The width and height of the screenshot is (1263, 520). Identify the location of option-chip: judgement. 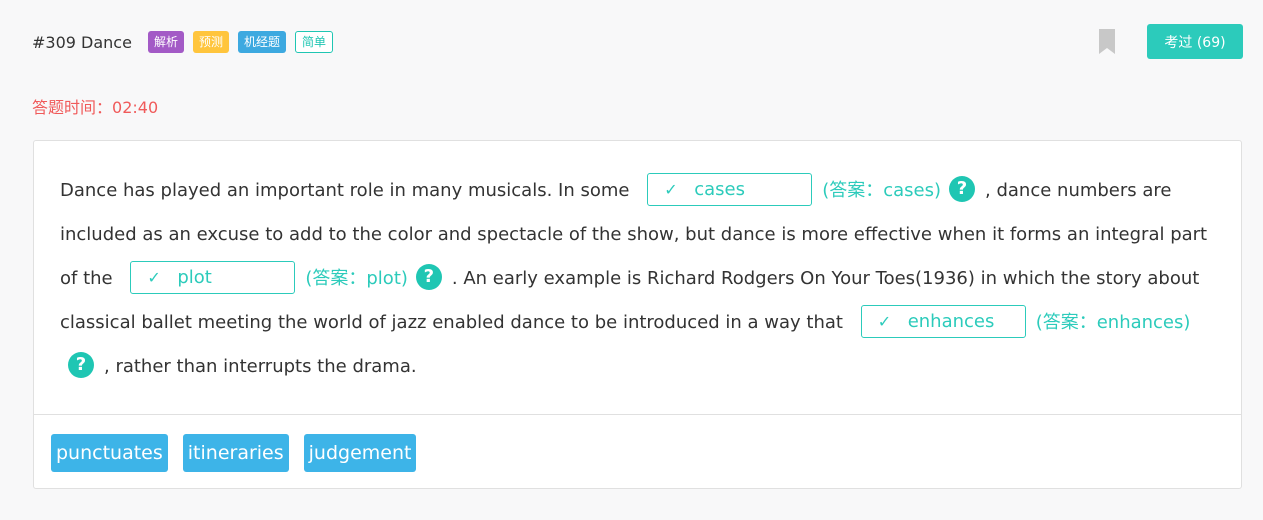
(360, 453).